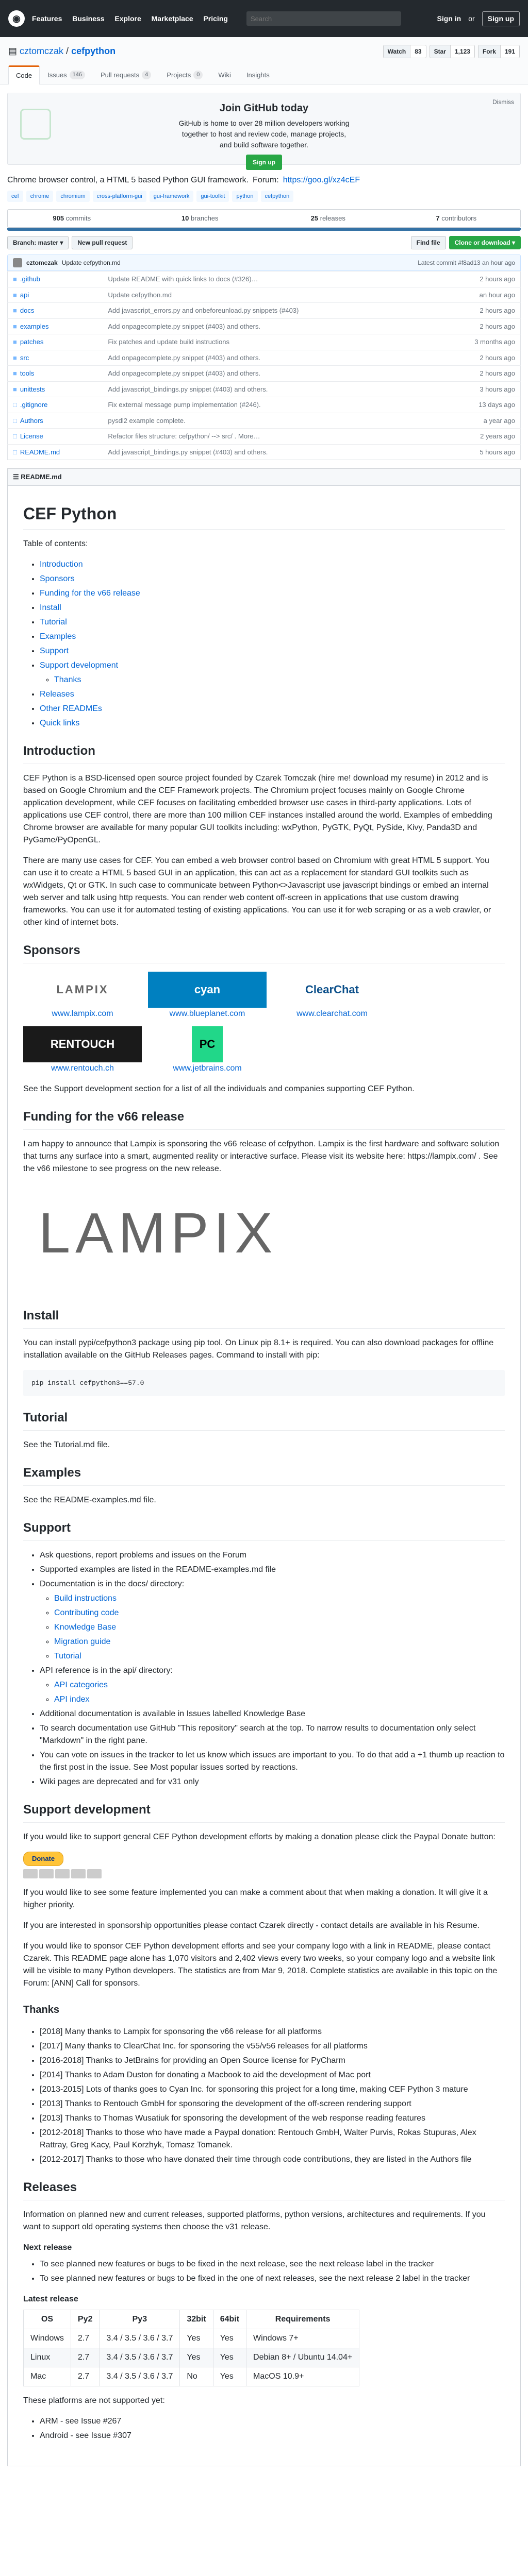 The image size is (528, 2576). Describe the element at coordinates (58, 636) in the screenshot. I see `toc-link: Examples` at that location.